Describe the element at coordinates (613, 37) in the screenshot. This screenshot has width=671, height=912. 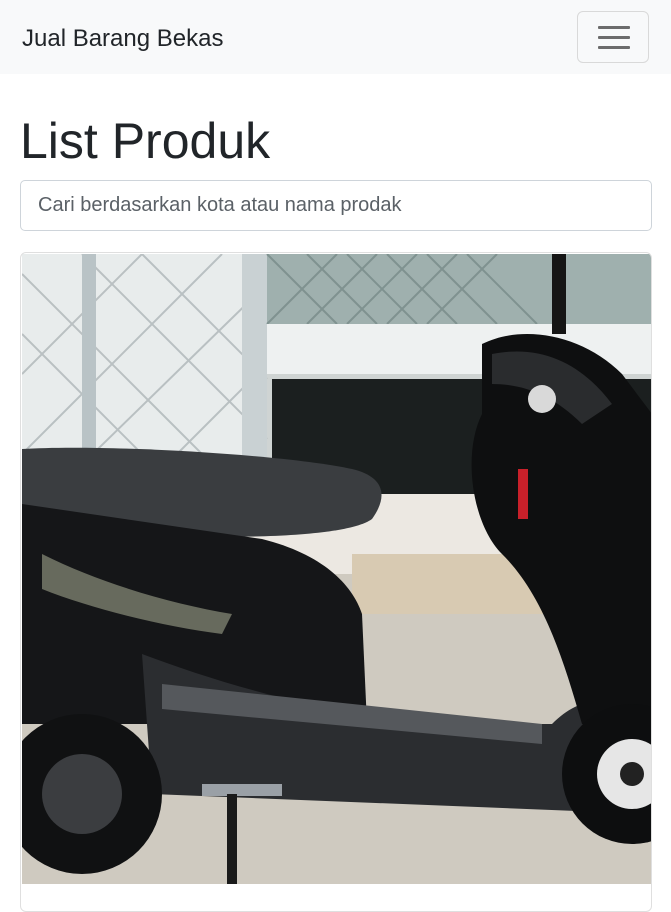
I see `navbar-toggler-button` at that location.